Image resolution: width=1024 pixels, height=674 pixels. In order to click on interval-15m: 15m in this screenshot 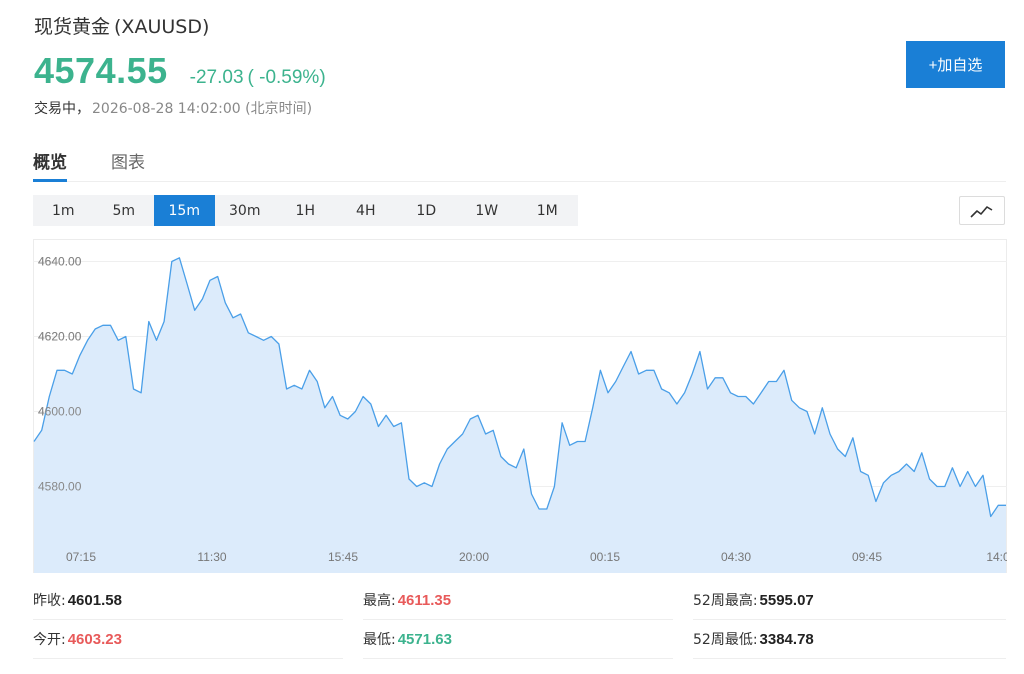, I will do `click(184, 210)`.